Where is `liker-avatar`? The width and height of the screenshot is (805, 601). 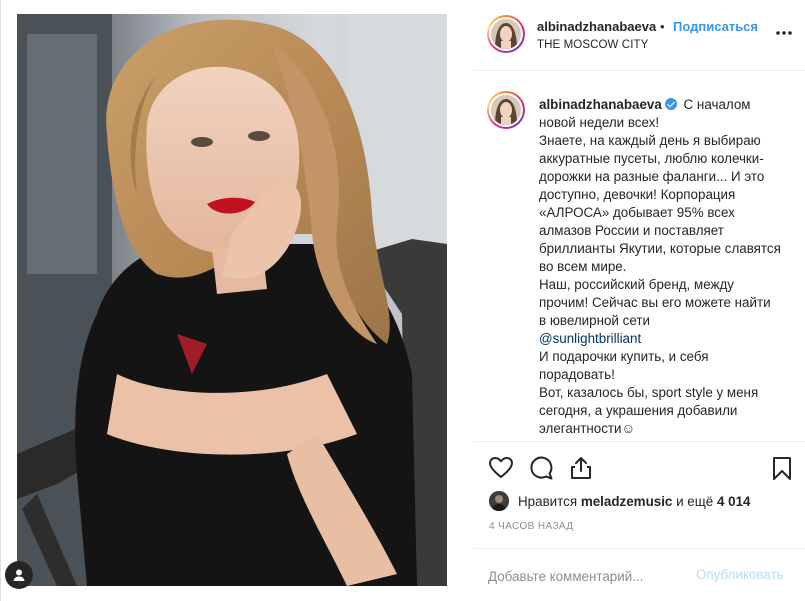
liker-avatar is located at coordinates (499, 501).